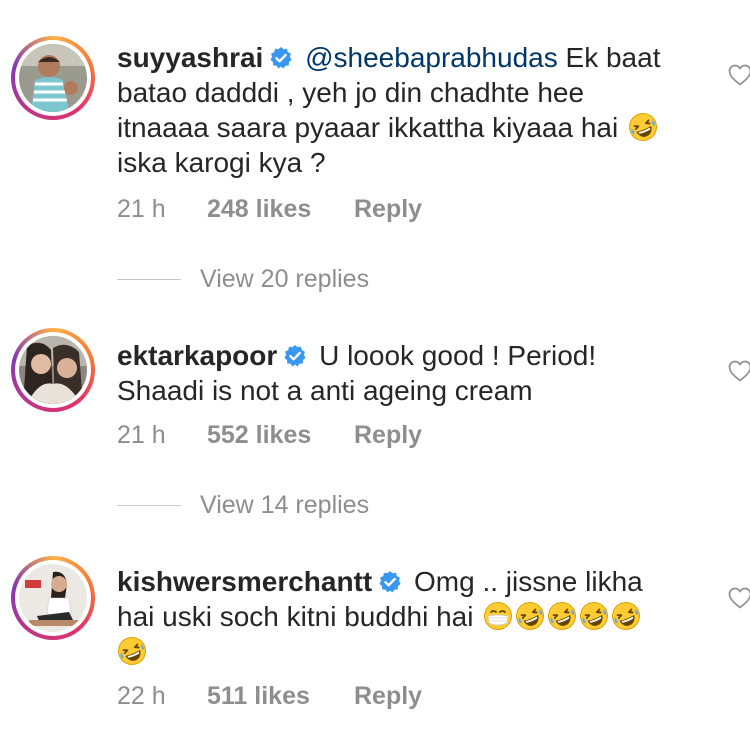 The height and width of the screenshot is (729, 750). What do you see at coordinates (280, 696) in the screenshot?
I see `comment-likes-count: 511 likes` at bounding box center [280, 696].